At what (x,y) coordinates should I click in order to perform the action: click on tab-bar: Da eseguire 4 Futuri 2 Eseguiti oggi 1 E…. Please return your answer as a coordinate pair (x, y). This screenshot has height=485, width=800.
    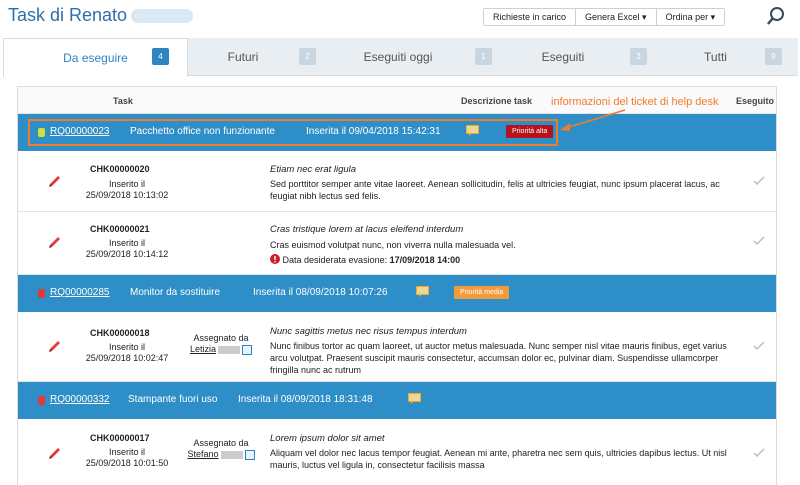
    Looking at the image, I should click on (400, 57).